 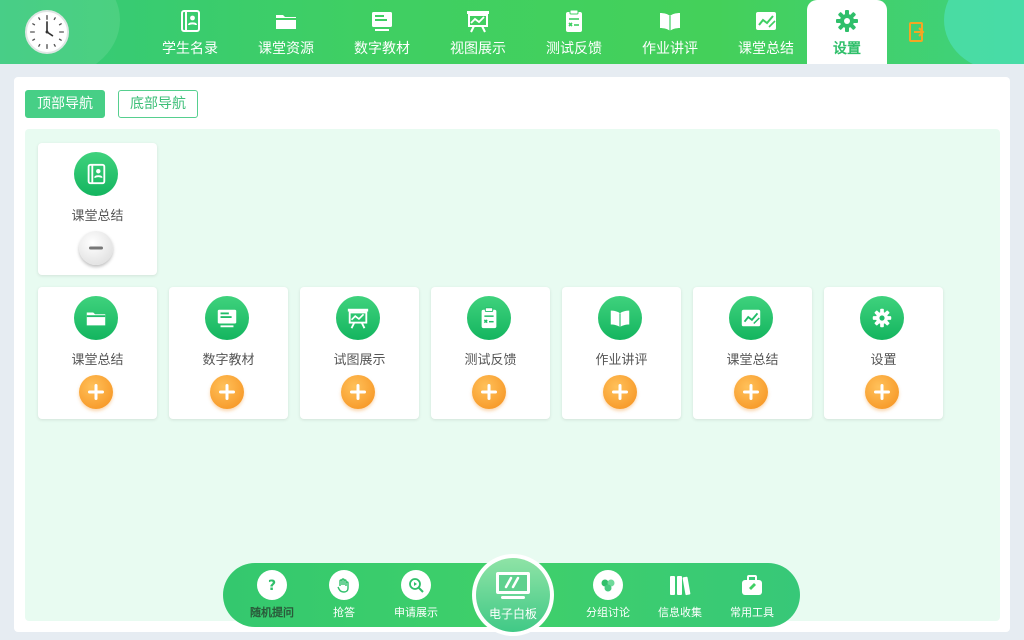 What do you see at coordinates (917, 32) in the screenshot?
I see `exit-door-icon` at bounding box center [917, 32].